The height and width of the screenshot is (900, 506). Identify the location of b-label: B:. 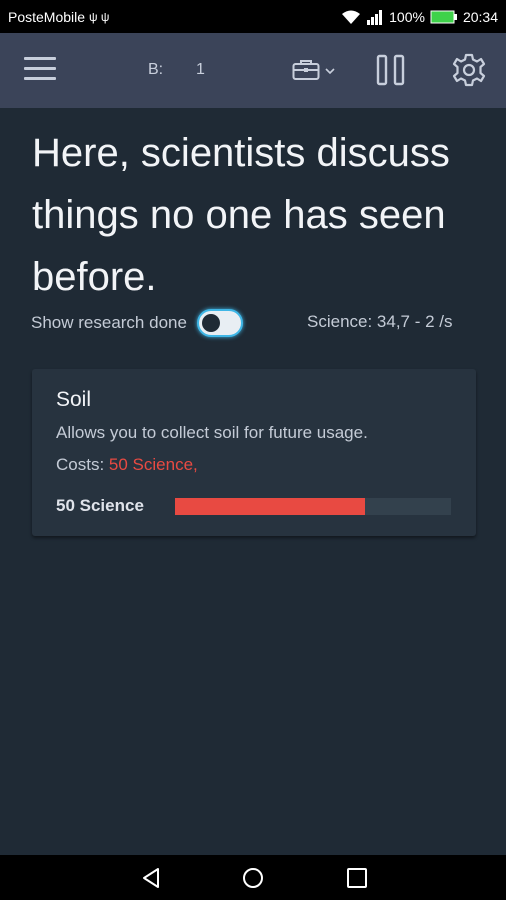
(156, 69).